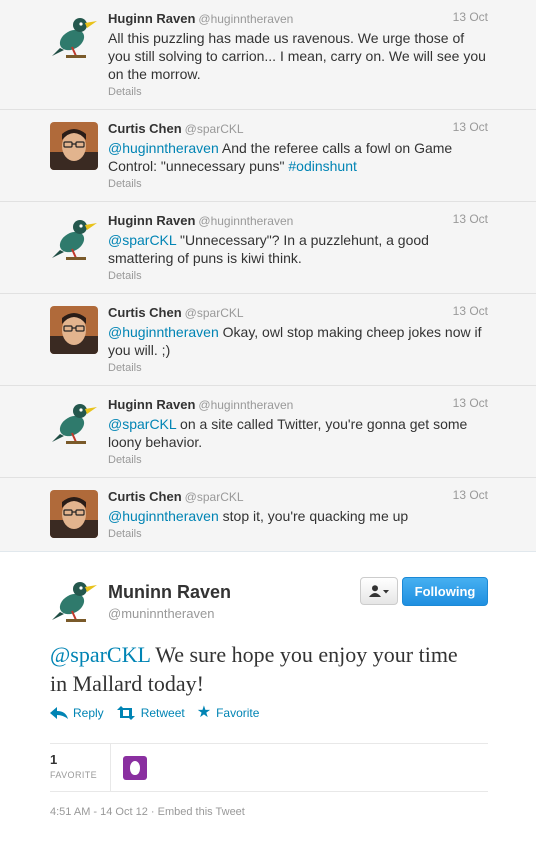 The width and height of the screenshot is (536, 853). I want to click on tweet-text-part: stop it, you're quacking me up, so click(313, 516).